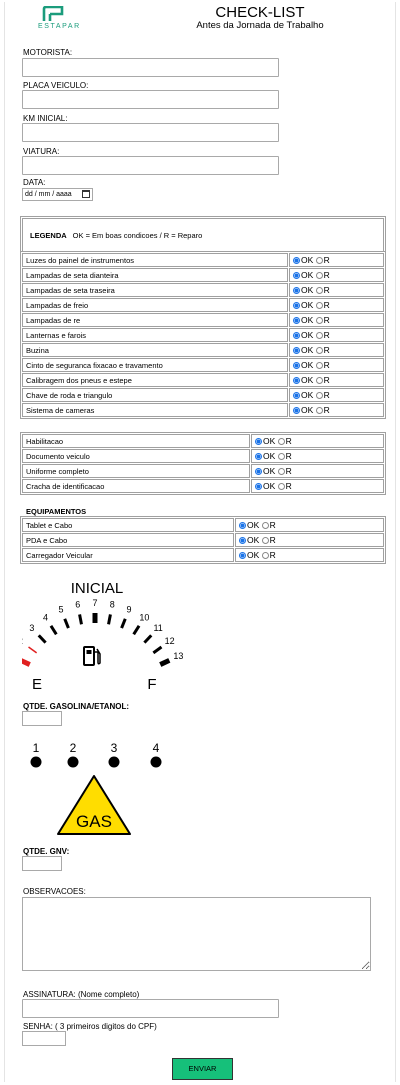 This screenshot has width=400, height=1085. I want to click on calendar-icon, so click(86, 194).